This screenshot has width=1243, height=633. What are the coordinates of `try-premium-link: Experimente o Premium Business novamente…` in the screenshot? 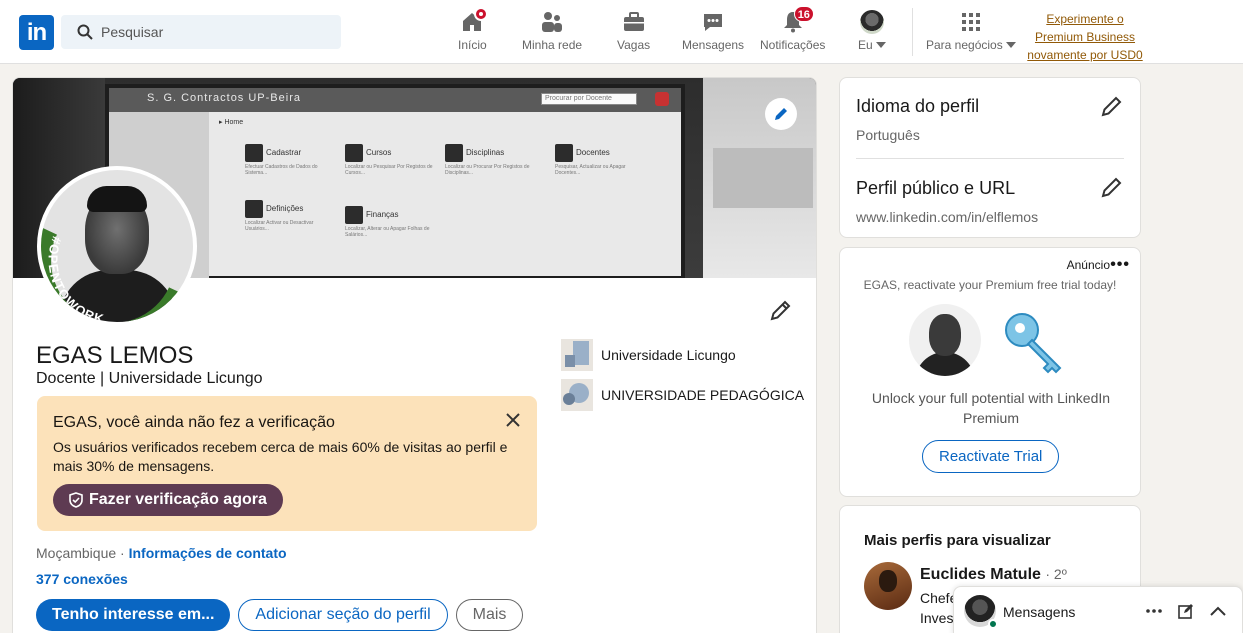 It's located at (1085, 37).